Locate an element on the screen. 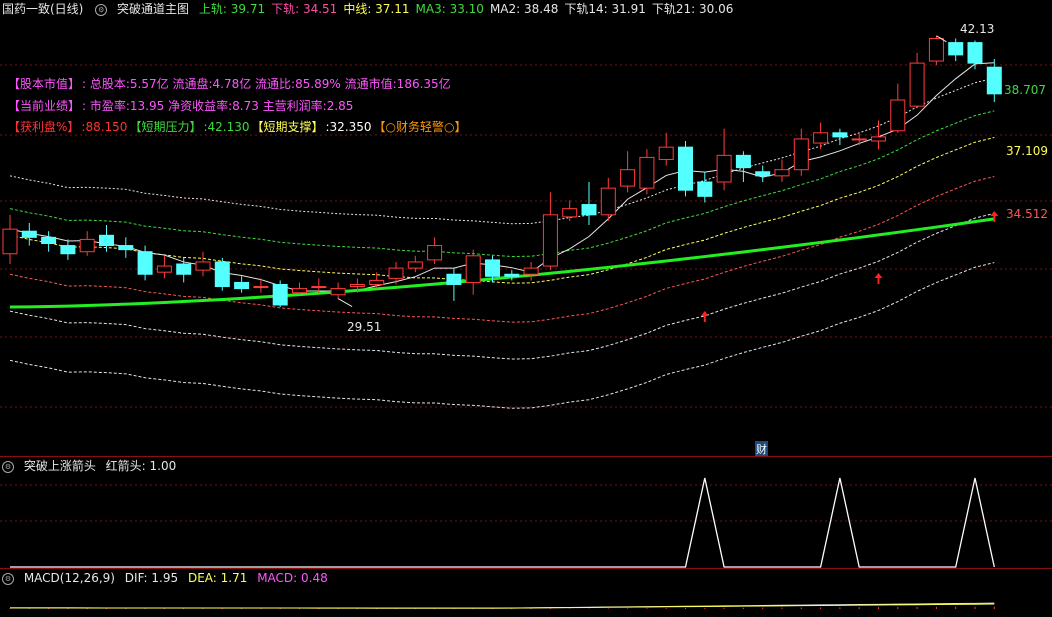  arrow-pane-header: ⚙ 突破上涨箭头 红箭头: 1.00 is located at coordinates (526, 466).